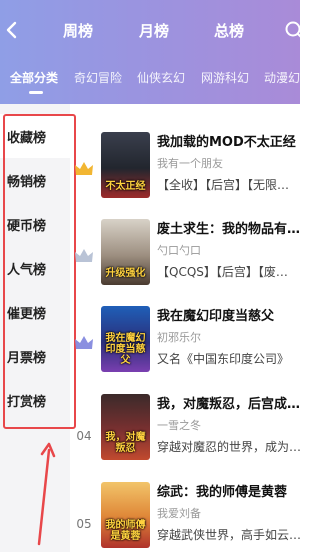  I want to click on rank-number: 04, so click(84, 436).